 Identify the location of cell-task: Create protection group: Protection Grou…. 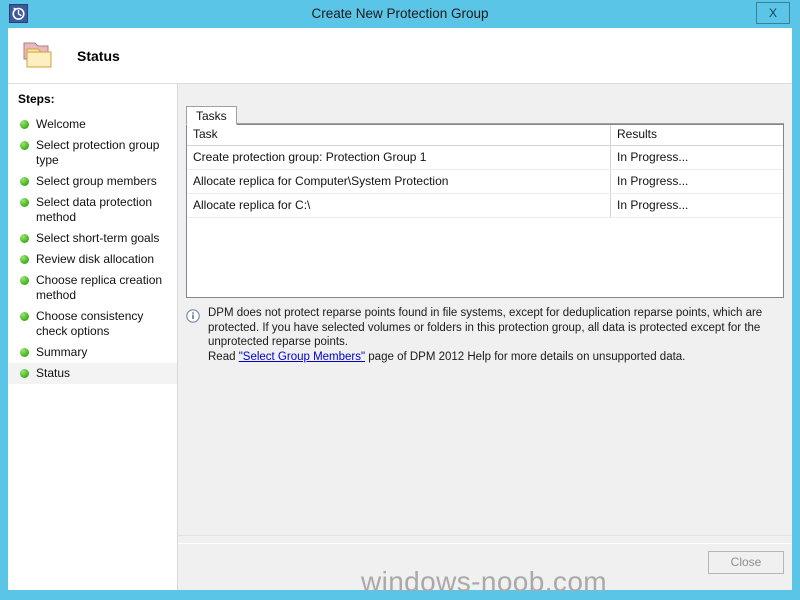
(399, 157).